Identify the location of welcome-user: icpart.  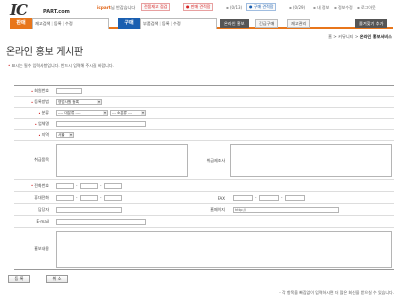
(104, 7).